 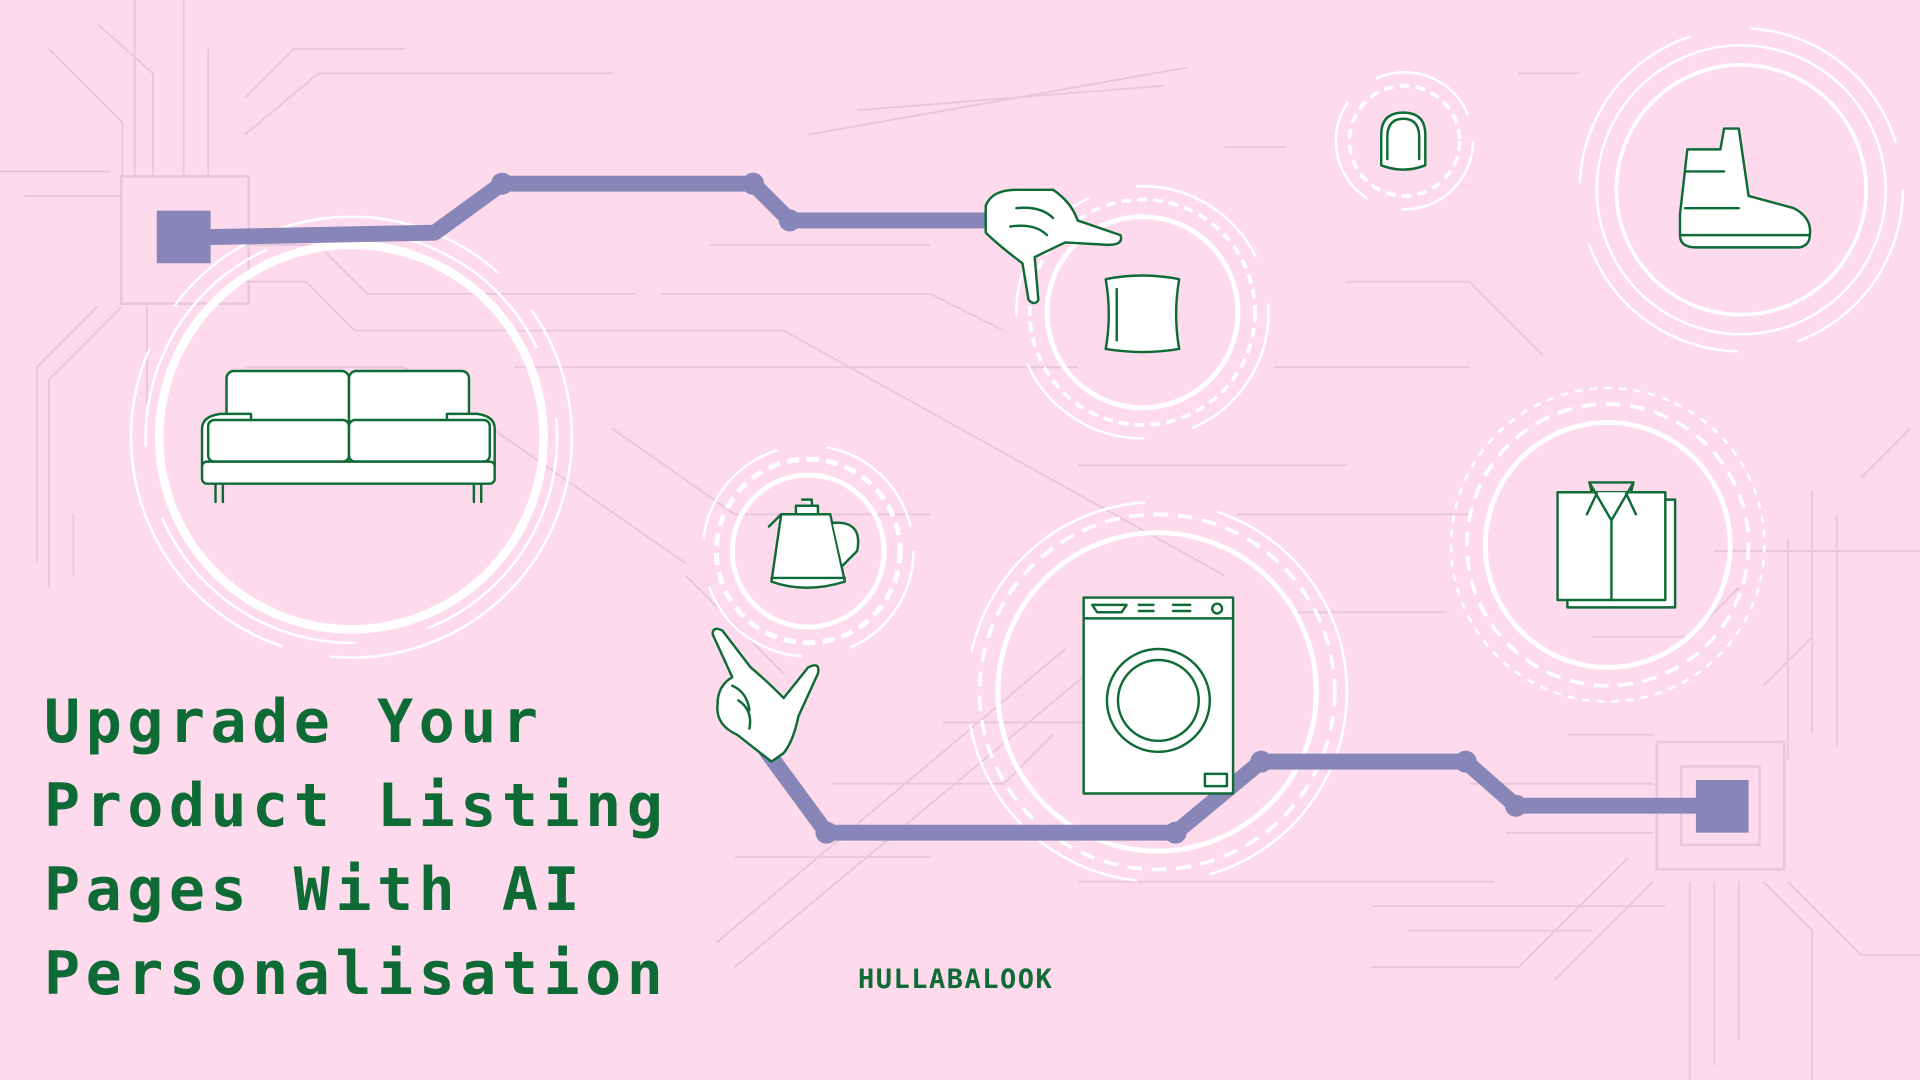 What do you see at coordinates (1158, 695) in the screenshot?
I see `washing-machine-icon` at bounding box center [1158, 695].